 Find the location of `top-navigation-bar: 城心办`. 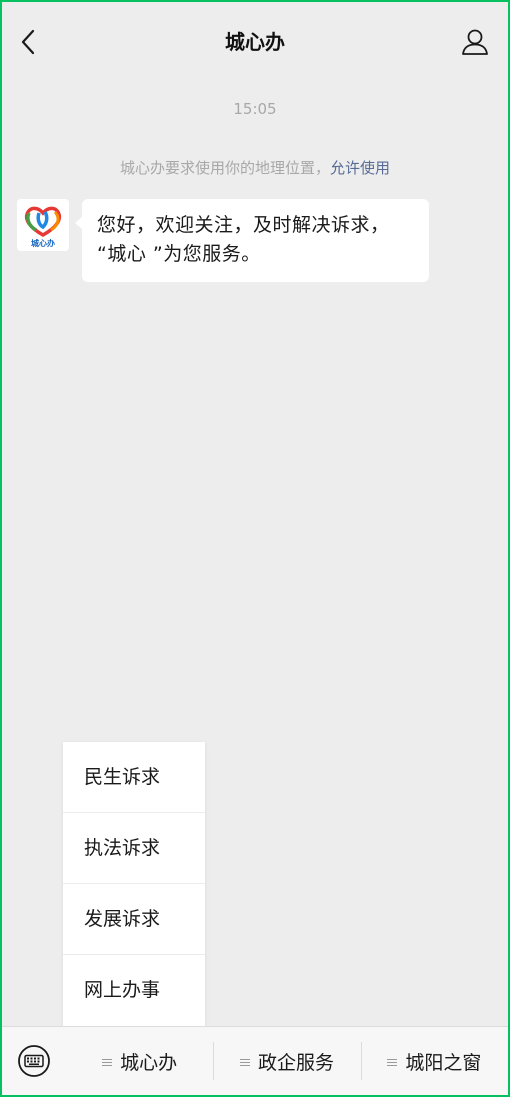

top-navigation-bar: 城心办 is located at coordinates (255, 41).